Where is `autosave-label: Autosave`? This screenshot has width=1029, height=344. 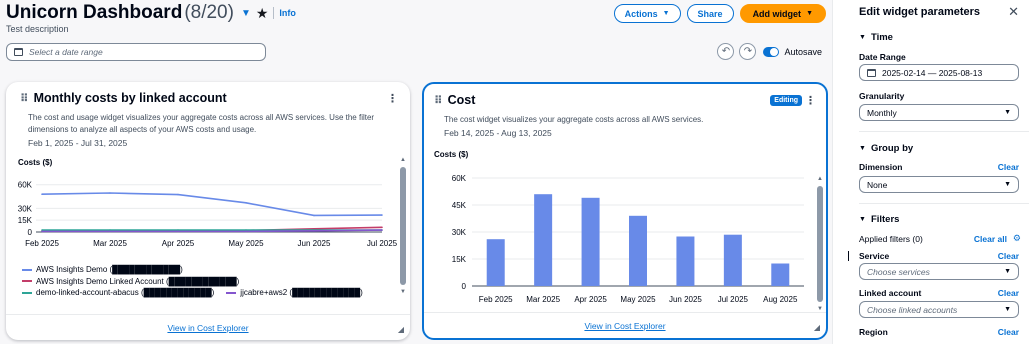
autosave-label: Autosave is located at coordinates (803, 51).